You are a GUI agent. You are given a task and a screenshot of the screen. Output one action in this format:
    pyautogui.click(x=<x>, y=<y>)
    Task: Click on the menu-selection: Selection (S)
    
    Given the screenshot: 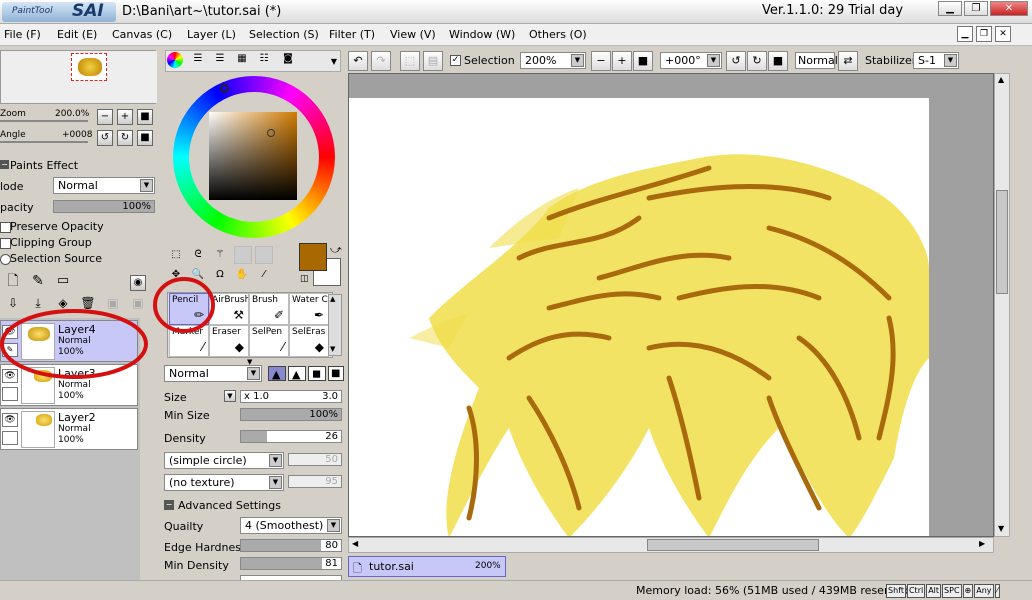 What is the action you would take?
    pyautogui.click(x=284, y=34)
    